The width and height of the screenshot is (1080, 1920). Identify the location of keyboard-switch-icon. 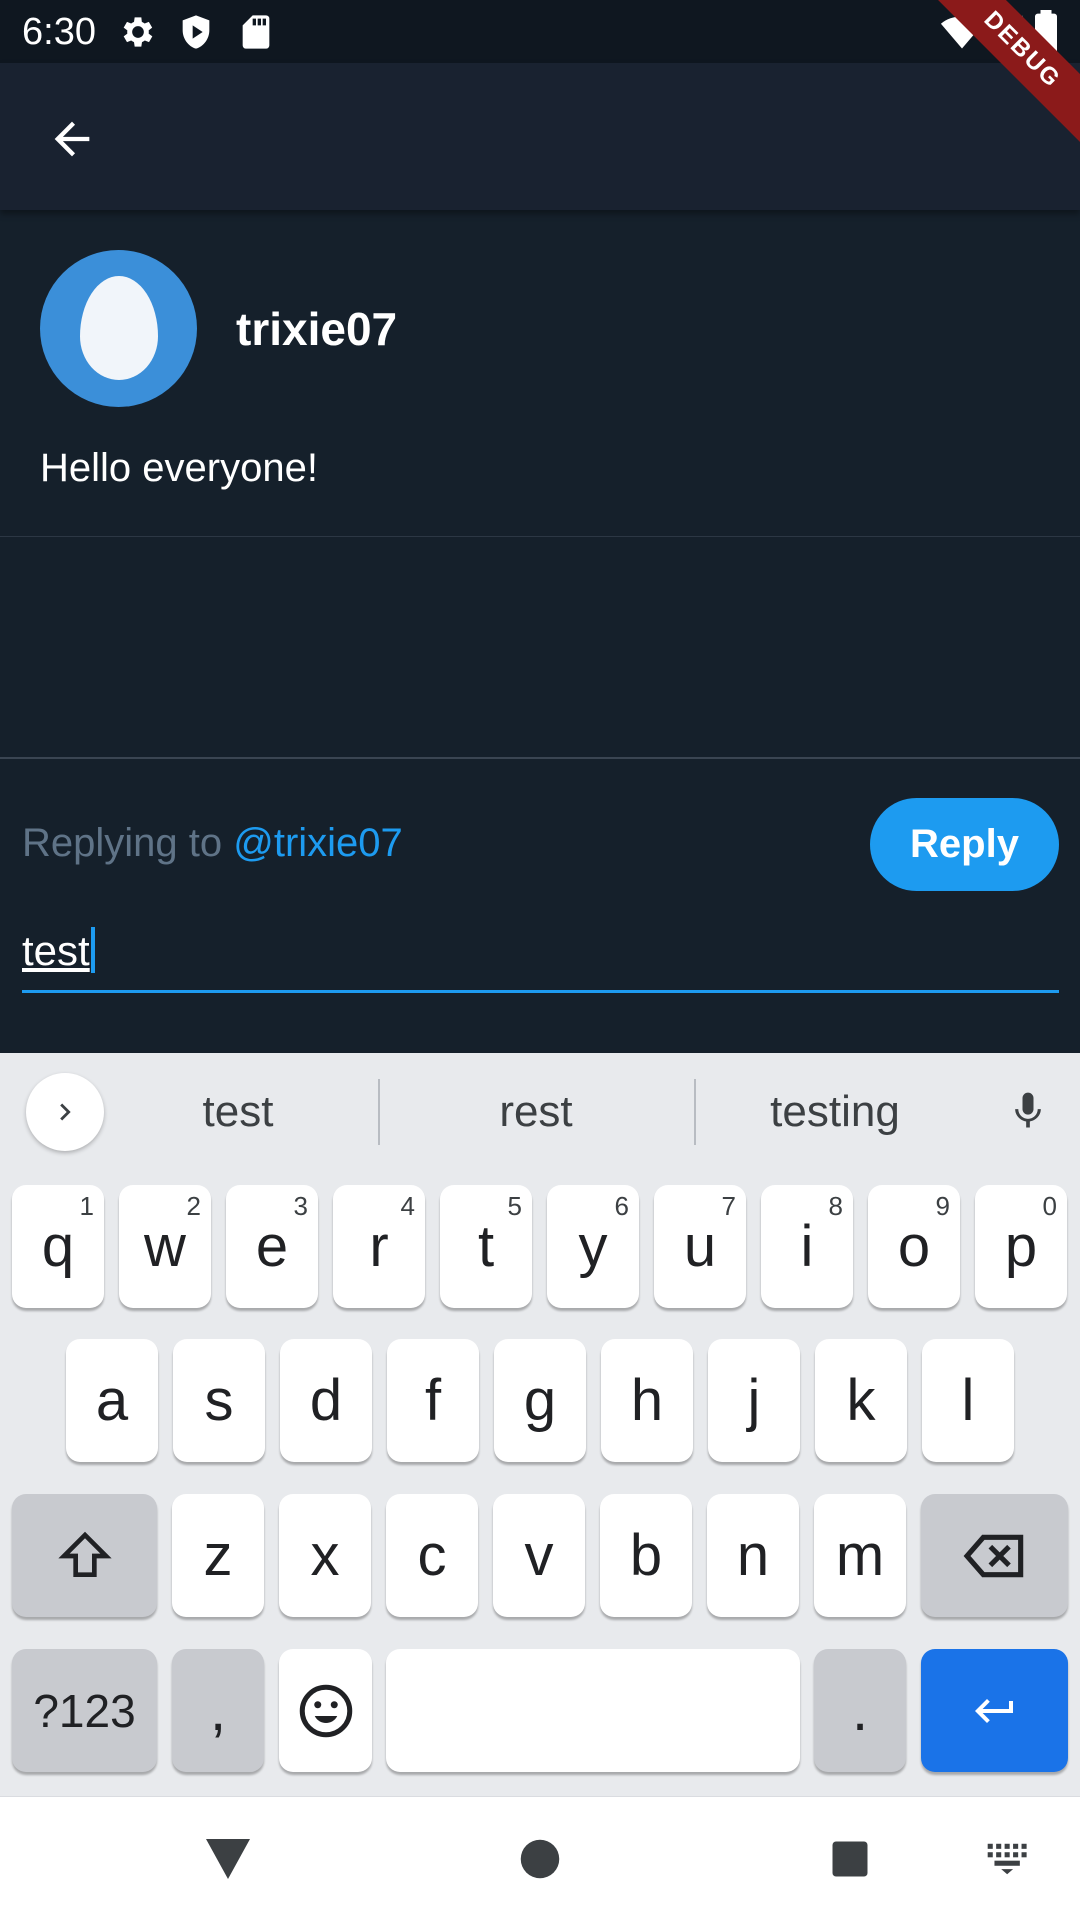
(1007, 1859).